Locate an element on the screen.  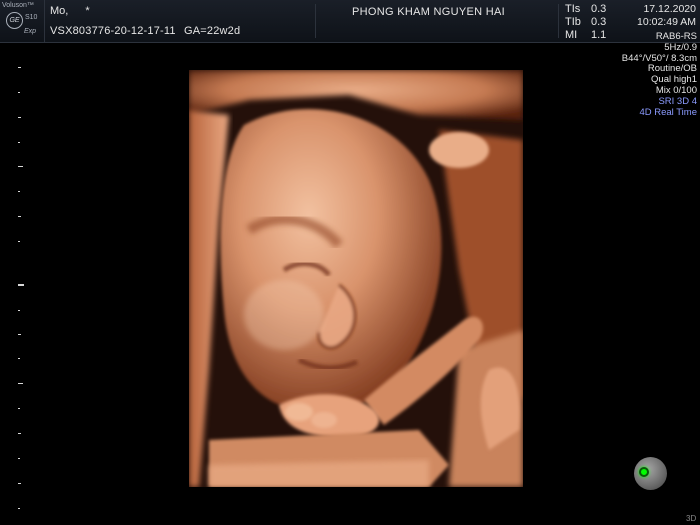
exam-date: 17.12.2020 is located at coordinates (669, 9).